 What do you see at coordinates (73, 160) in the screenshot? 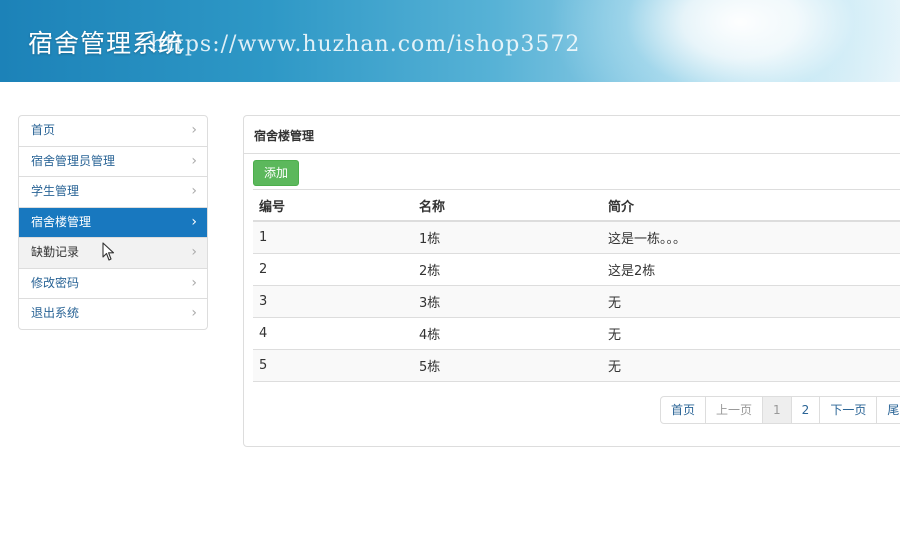
I see `sidebar-item-label: 宿舍管理员管理` at bounding box center [73, 160].